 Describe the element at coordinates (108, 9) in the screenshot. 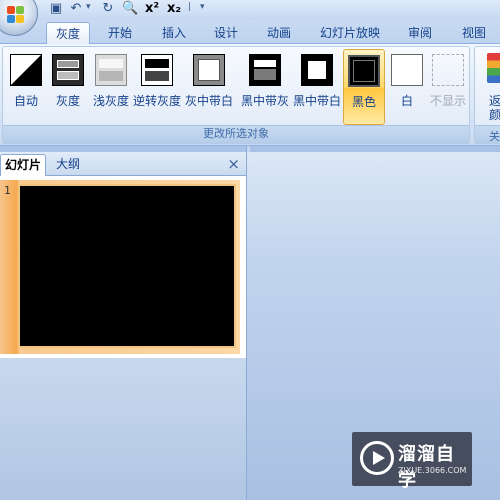

I see `redo-icon: ↻` at that location.